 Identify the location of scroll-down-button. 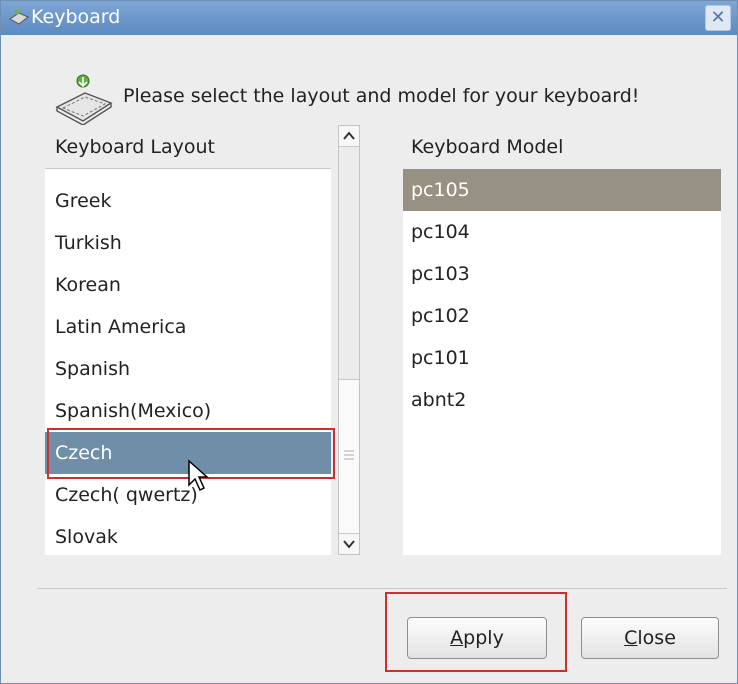
(349, 543).